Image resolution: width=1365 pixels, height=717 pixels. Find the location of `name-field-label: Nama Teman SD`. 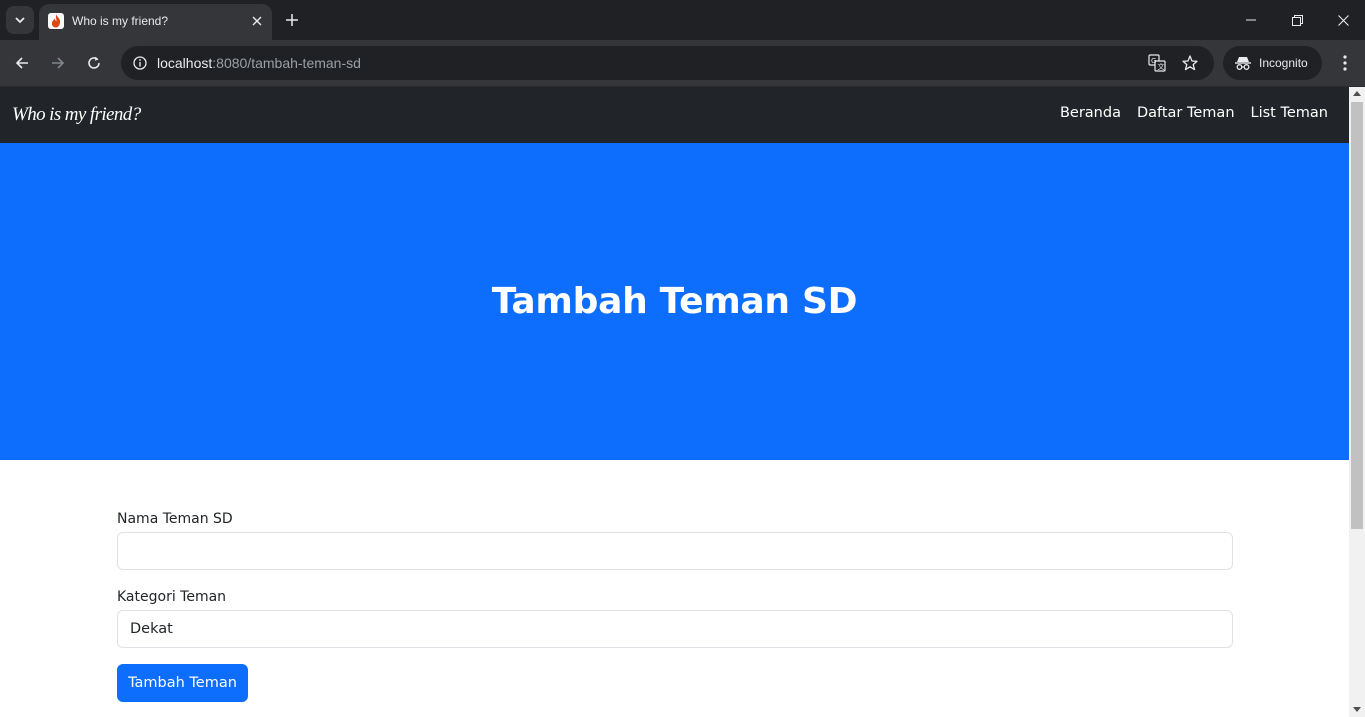

name-field-label: Nama Teman SD is located at coordinates (175, 519).